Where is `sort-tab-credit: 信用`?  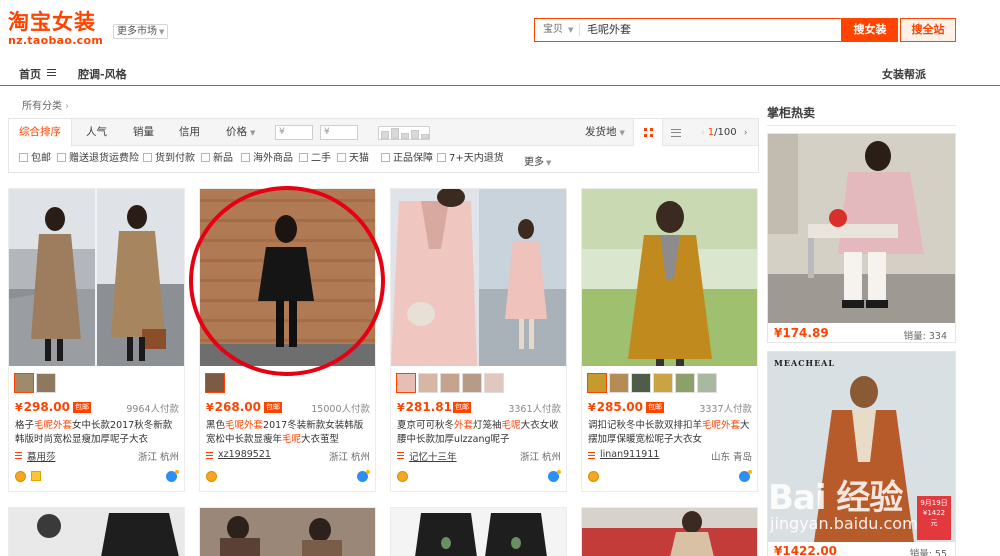 sort-tab-credit: 信用 is located at coordinates (189, 132).